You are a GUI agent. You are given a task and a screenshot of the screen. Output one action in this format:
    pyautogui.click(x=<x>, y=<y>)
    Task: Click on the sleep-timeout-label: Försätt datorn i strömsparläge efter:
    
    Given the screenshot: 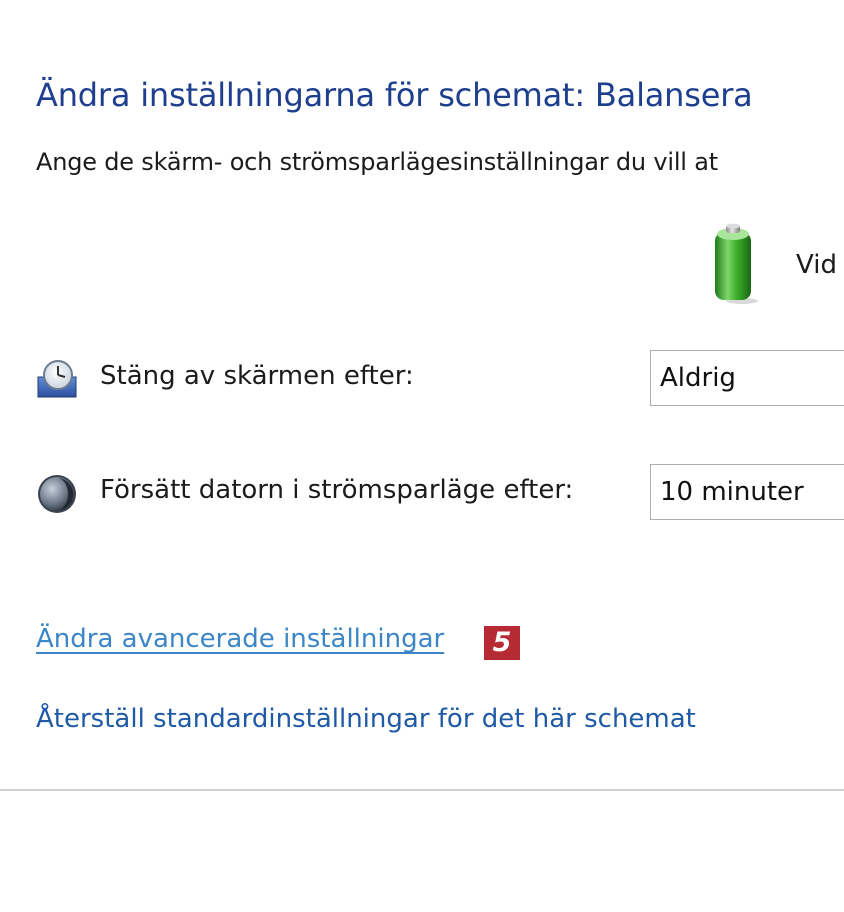 What is the action you would take?
    pyautogui.click(x=337, y=490)
    